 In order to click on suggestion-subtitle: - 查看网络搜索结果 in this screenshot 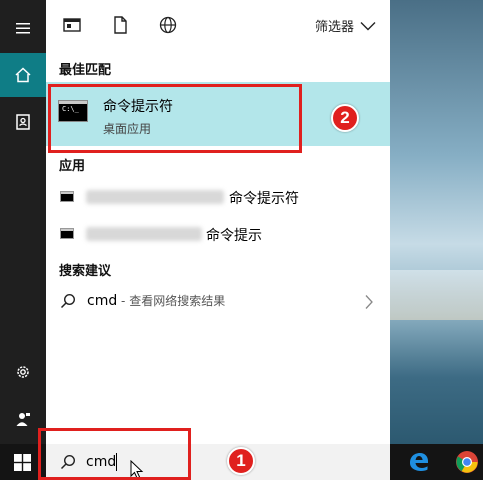, I will do `click(171, 301)`.